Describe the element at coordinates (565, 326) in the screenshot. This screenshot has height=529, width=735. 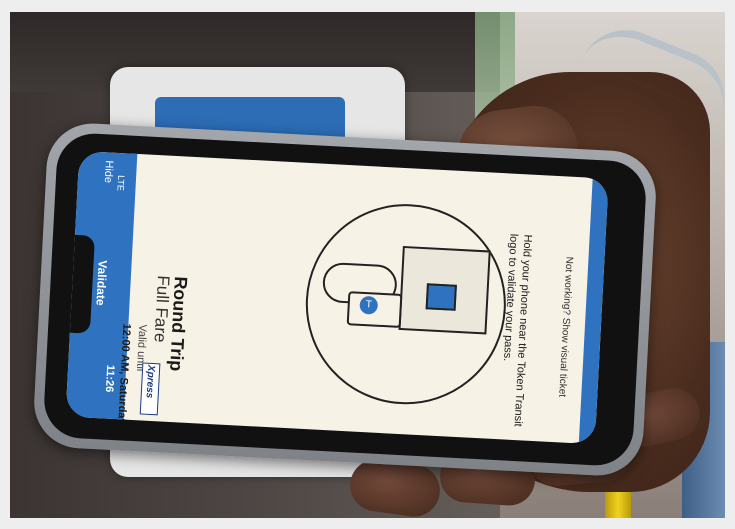
I see `show-visual-ticket-link: Not working? Show visual ticket` at that location.